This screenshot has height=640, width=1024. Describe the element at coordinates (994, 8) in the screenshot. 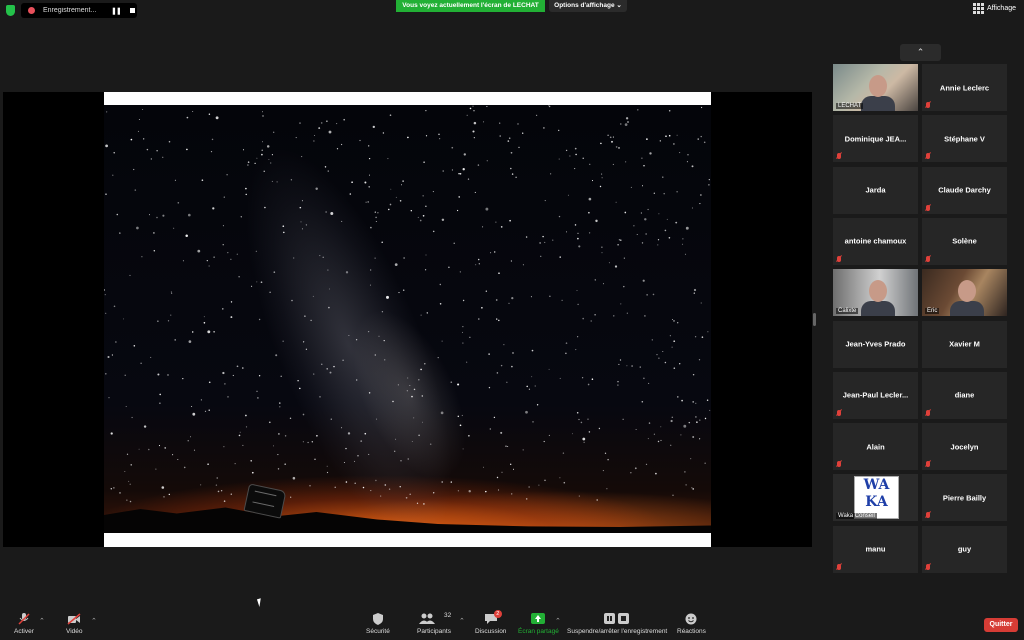

I see `view-button: Affichage` at that location.